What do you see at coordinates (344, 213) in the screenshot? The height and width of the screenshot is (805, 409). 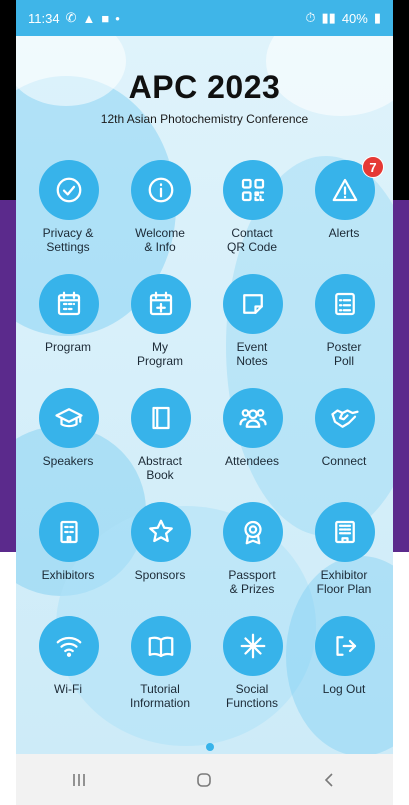 I see `tile-alerts: 7 Alerts` at bounding box center [344, 213].